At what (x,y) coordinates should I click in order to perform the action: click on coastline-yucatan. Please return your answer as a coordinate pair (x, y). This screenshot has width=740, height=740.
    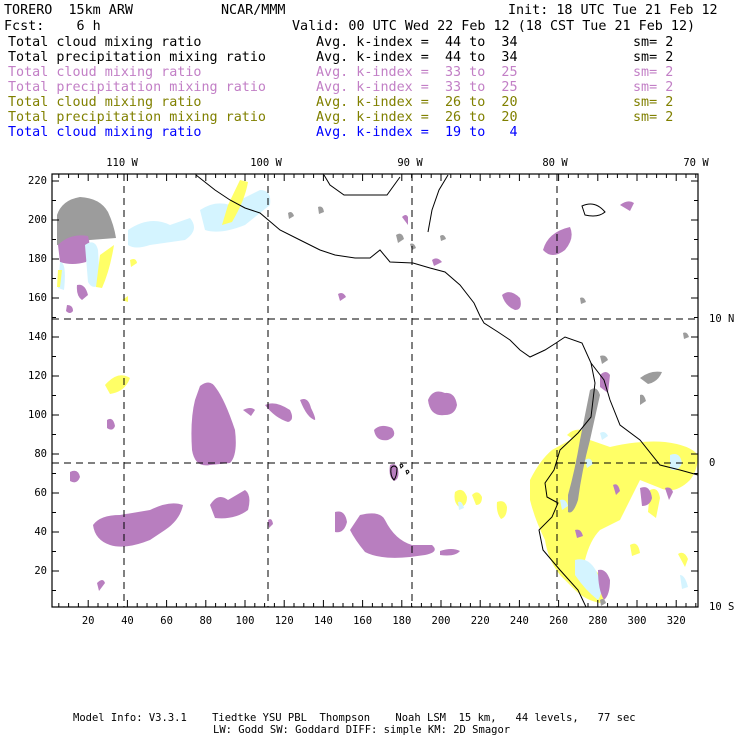
    Looking at the image, I should click on (438, 203).